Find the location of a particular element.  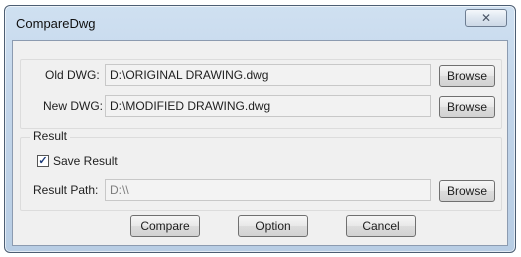

new-dwg-browse-button: Browse is located at coordinates (467, 107).